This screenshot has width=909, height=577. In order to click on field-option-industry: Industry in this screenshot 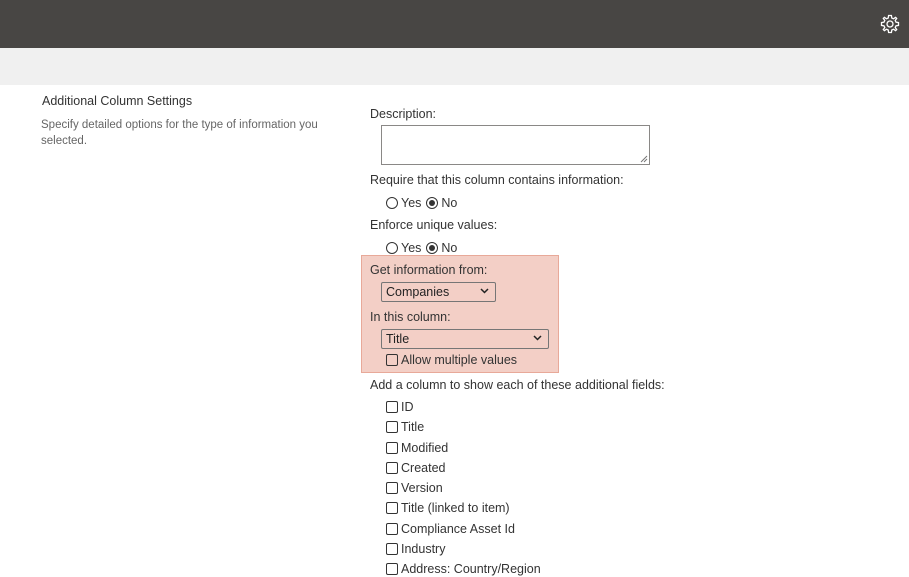, I will do `click(415, 549)`.